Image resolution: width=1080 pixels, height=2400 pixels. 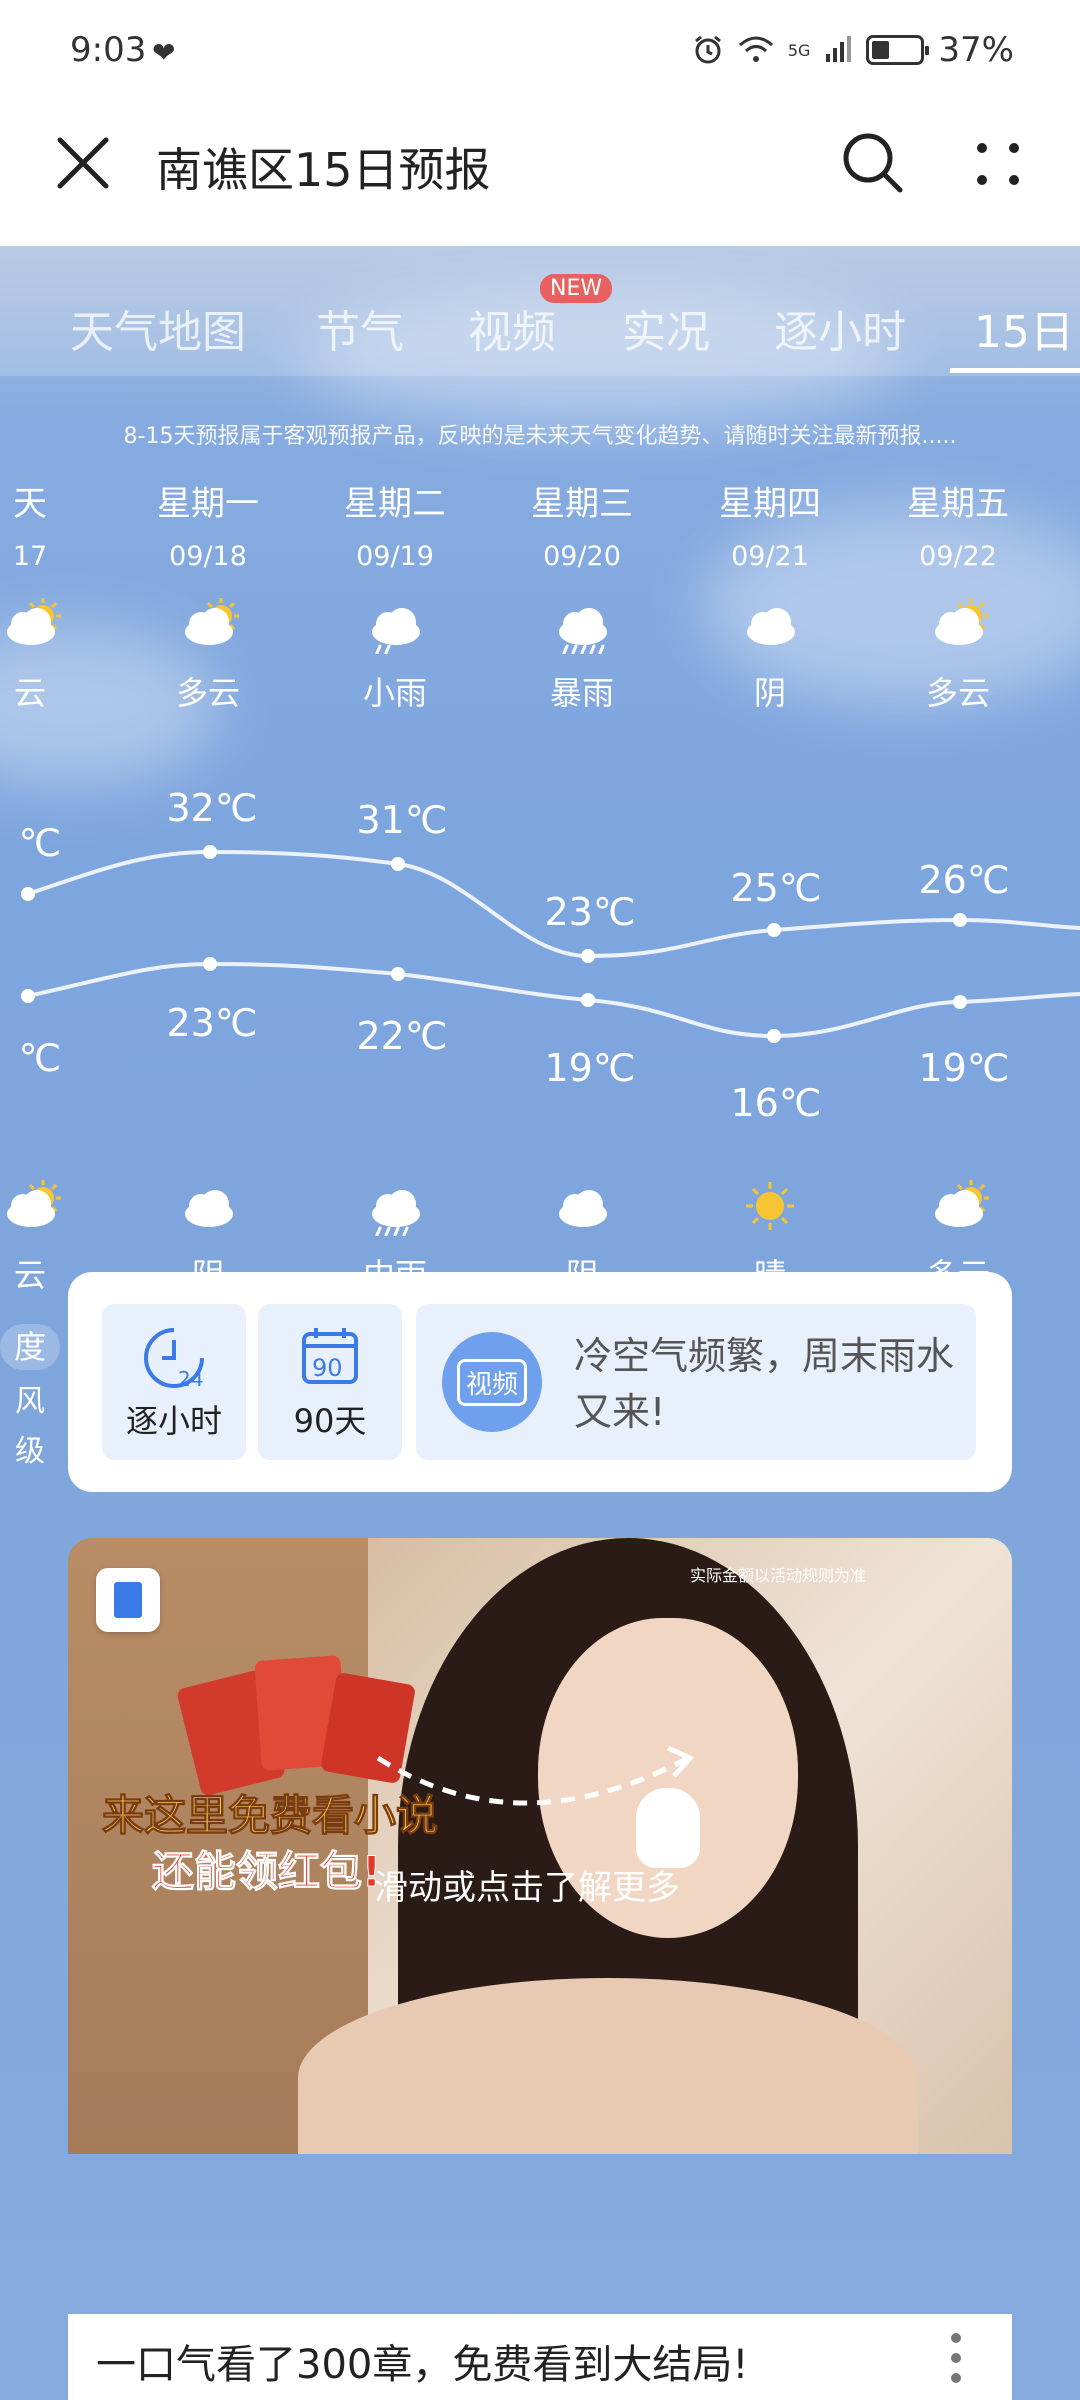 What do you see at coordinates (30, 1347) in the screenshot?
I see `aqi-pill: 度` at bounding box center [30, 1347].